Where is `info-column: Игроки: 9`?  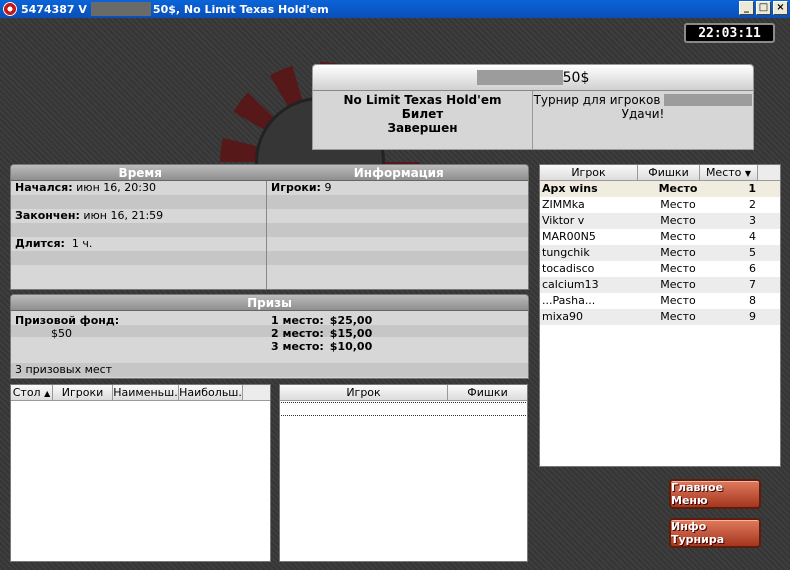 info-column: Игроки: 9 is located at coordinates (397, 235).